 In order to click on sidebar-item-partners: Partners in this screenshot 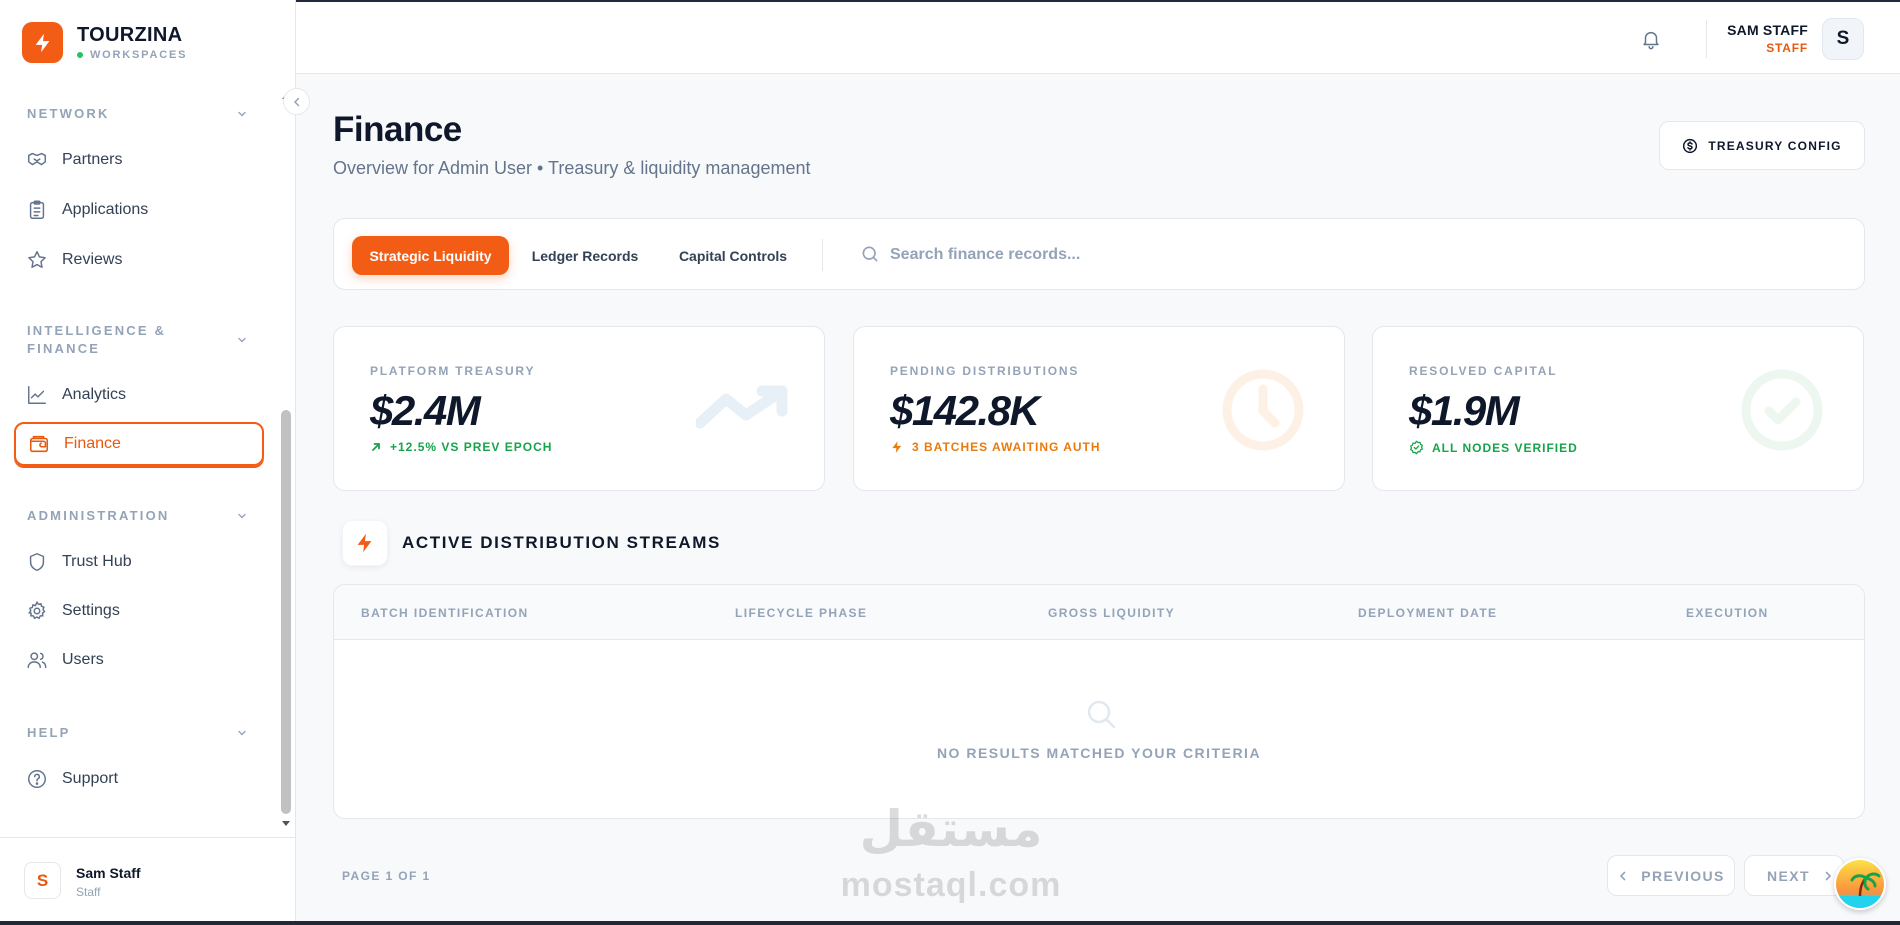, I will do `click(139, 160)`.